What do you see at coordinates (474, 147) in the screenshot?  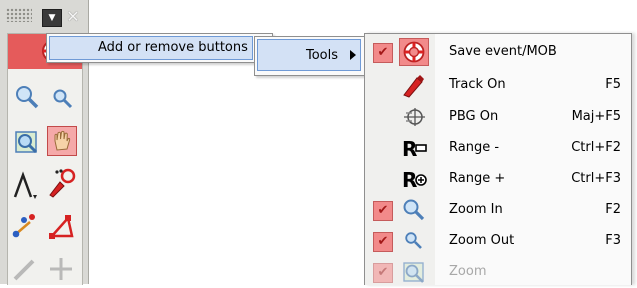 I see `menu-item-label: Range -` at bounding box center [474, 147].